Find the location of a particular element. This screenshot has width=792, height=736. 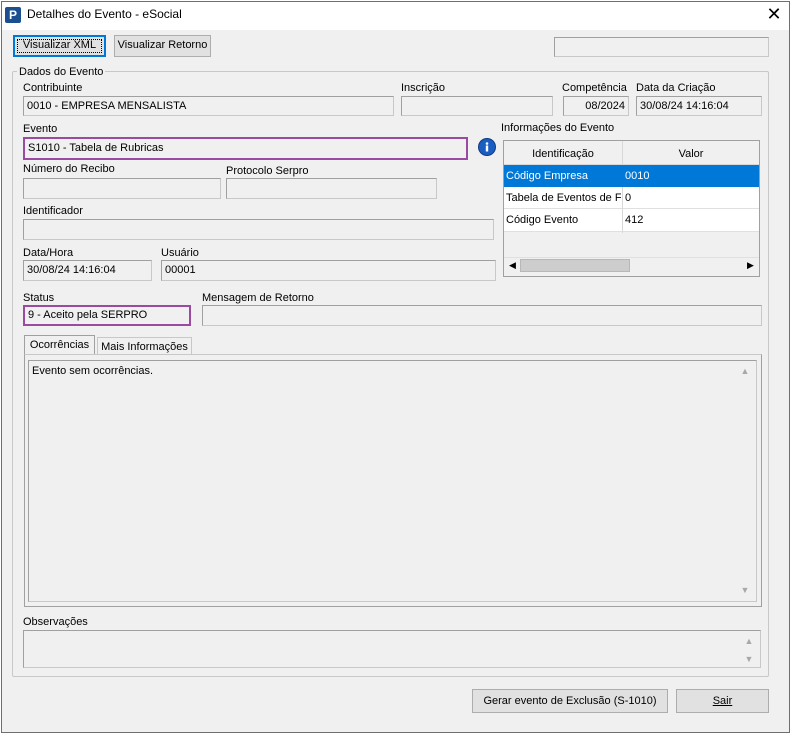

info-glyph-icon is located at coordinates (487, 147).